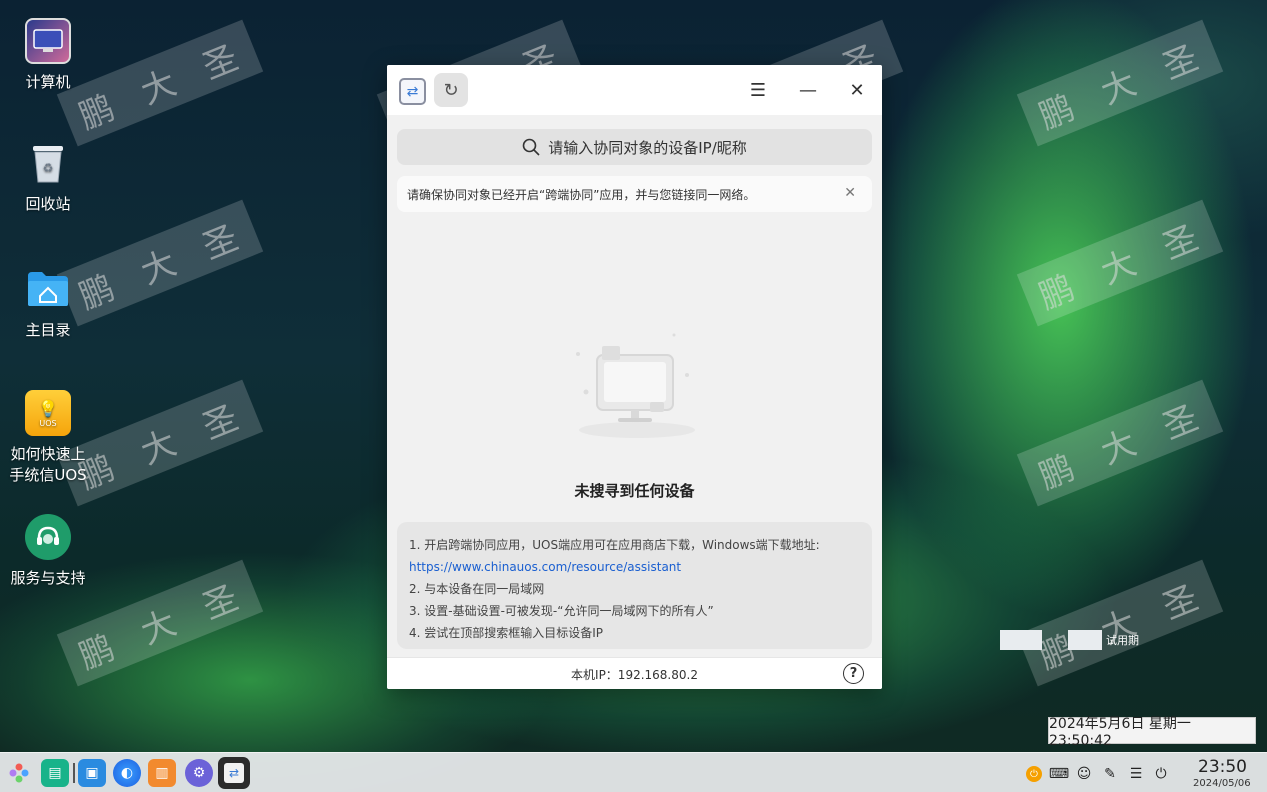 The image size is (1267, 792). I want to click on penguin-icon: ☺, so click(1084, 774).